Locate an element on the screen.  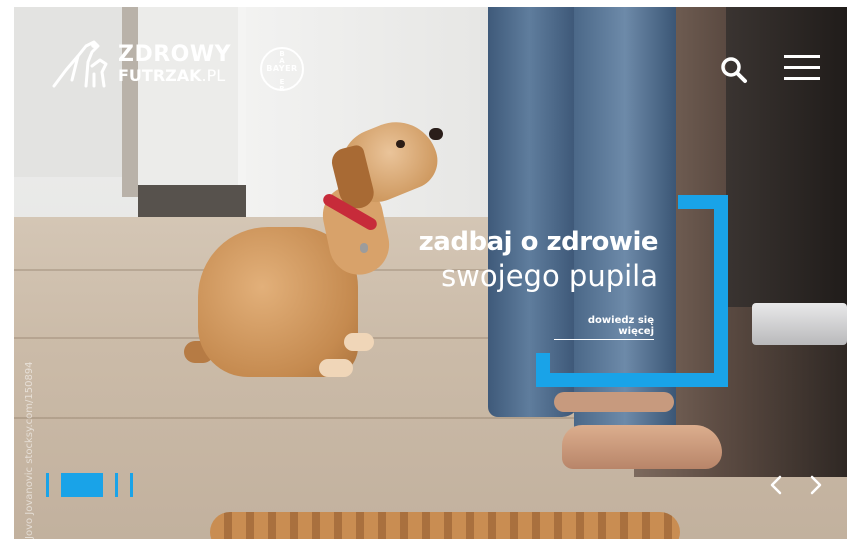
background-wall is located at coordinates (68, 92).